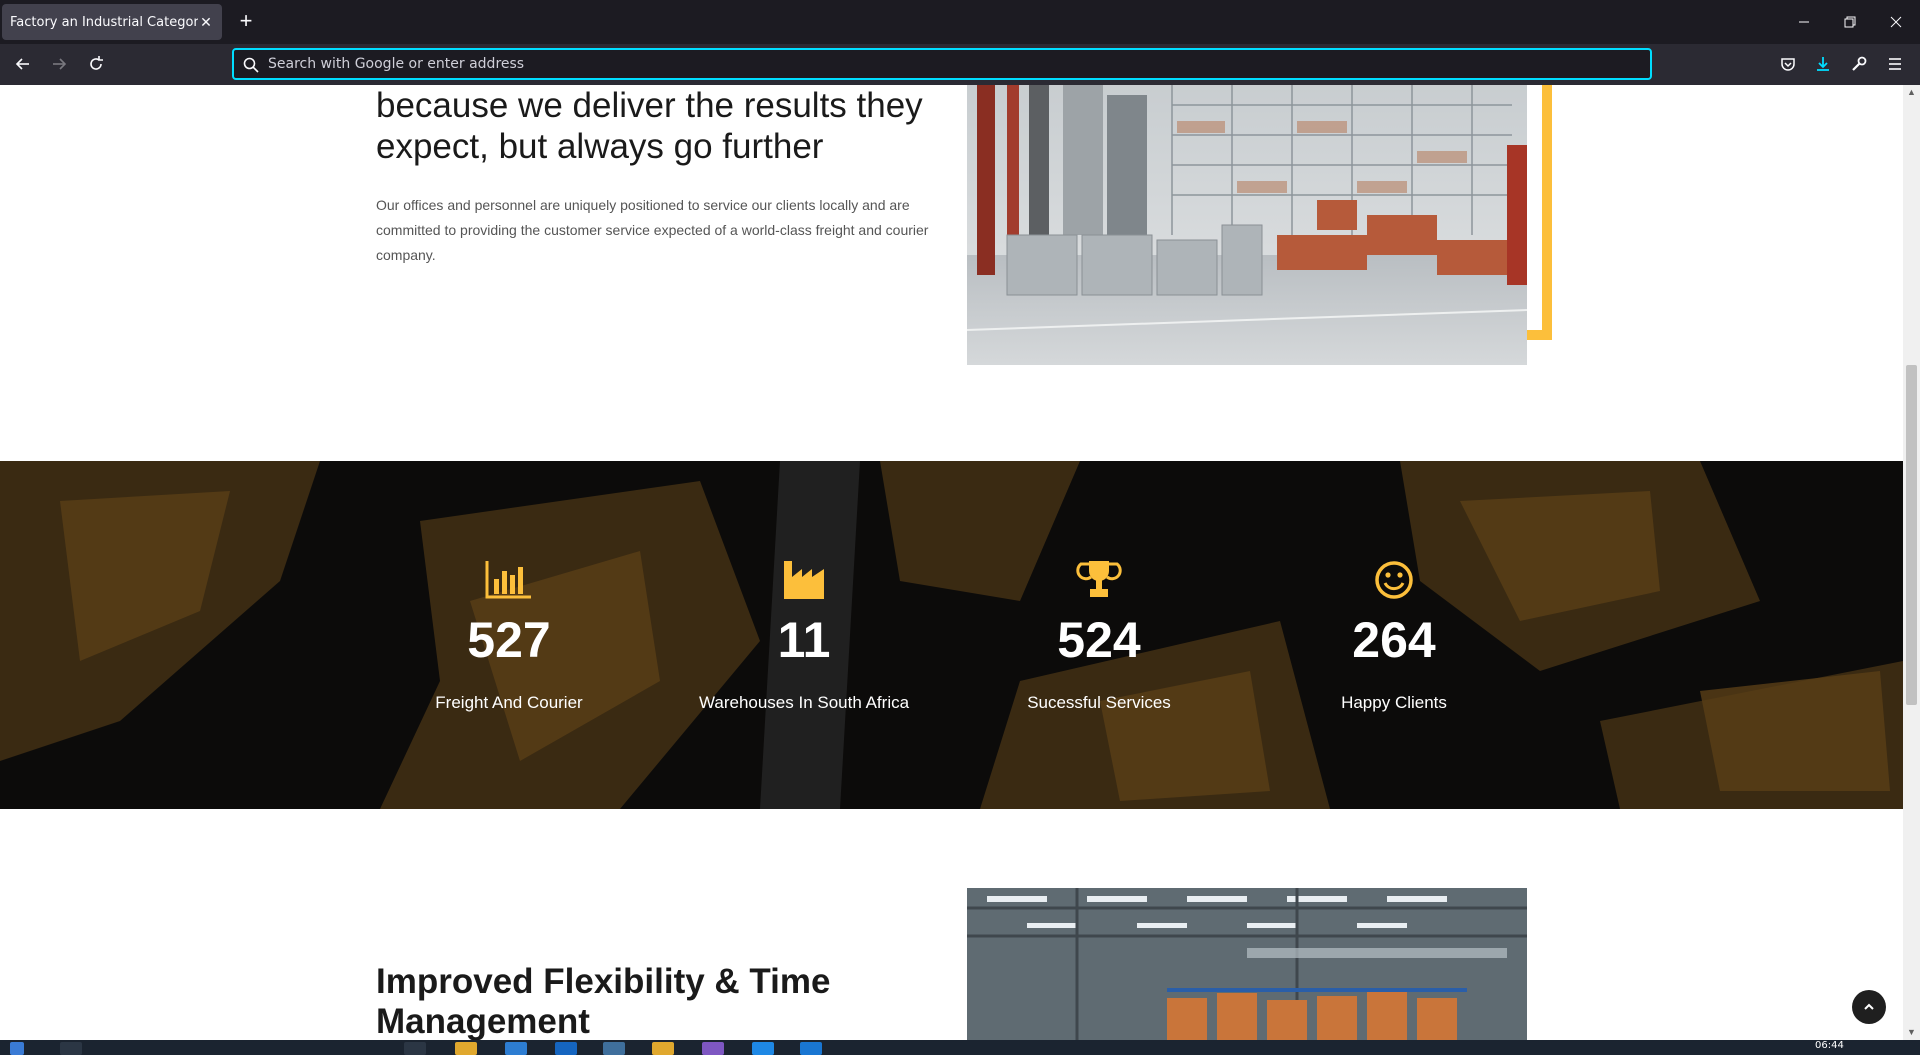 This screenshot has height=1055, width=1920. I want to click on back-arrow-icon, so click(23, 64).